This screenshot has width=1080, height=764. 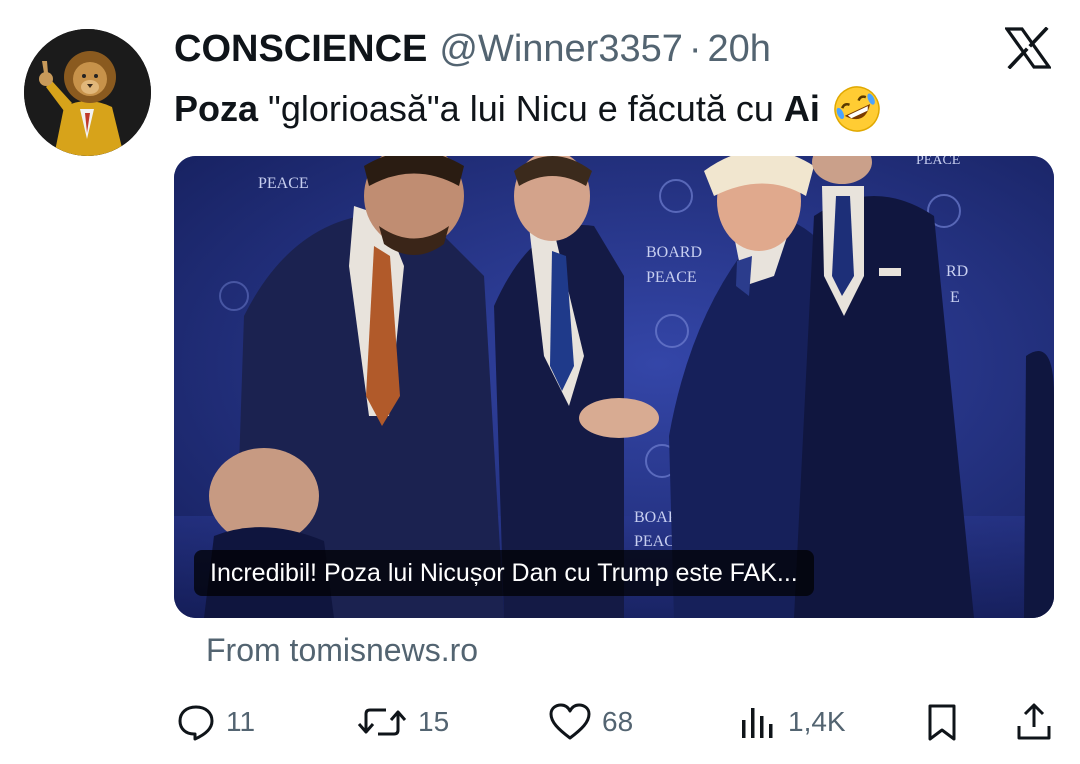 I want to click on lion-avatar-icon, so click(x=87, y=92).